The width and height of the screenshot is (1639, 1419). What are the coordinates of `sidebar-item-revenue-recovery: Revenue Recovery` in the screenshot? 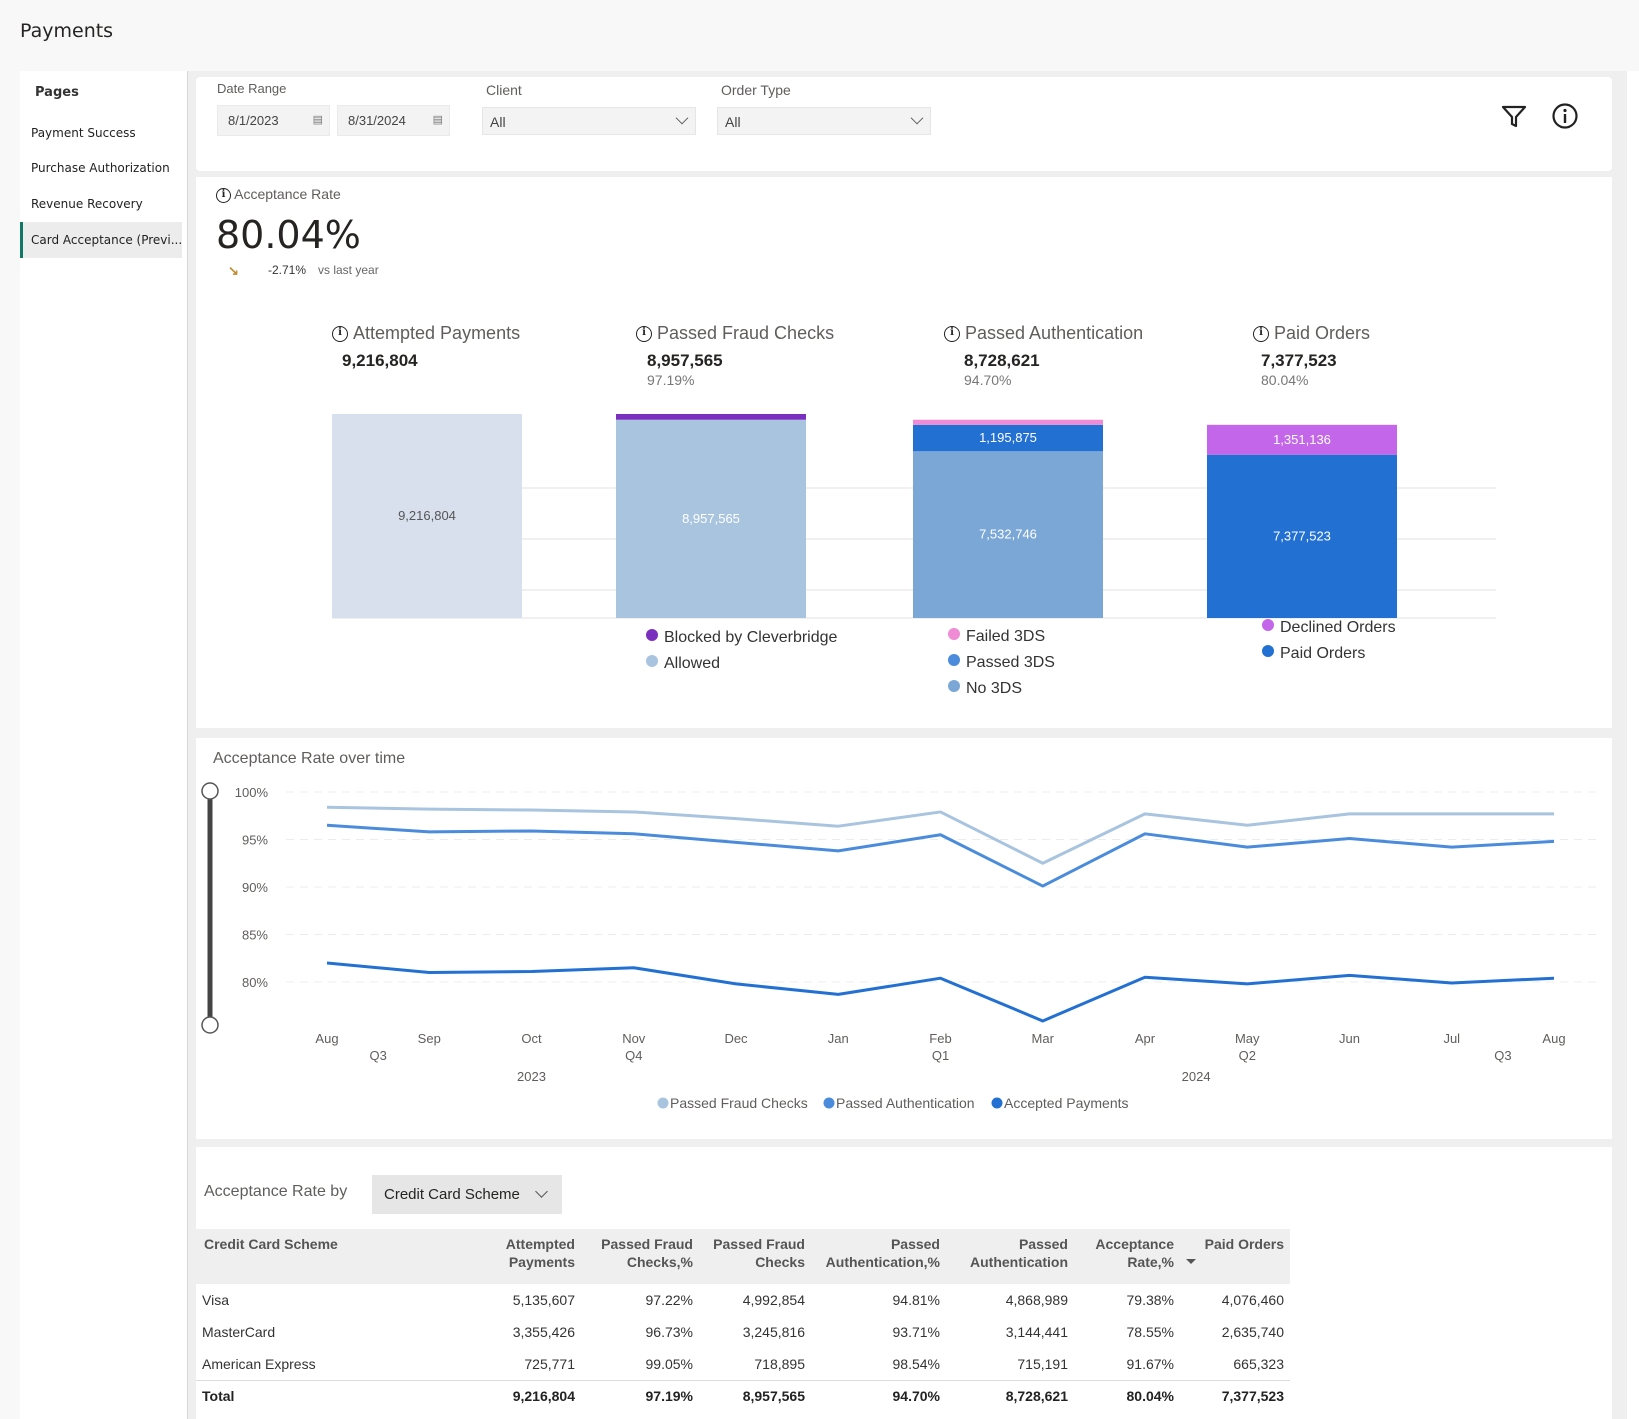 It's located at (101, 204).